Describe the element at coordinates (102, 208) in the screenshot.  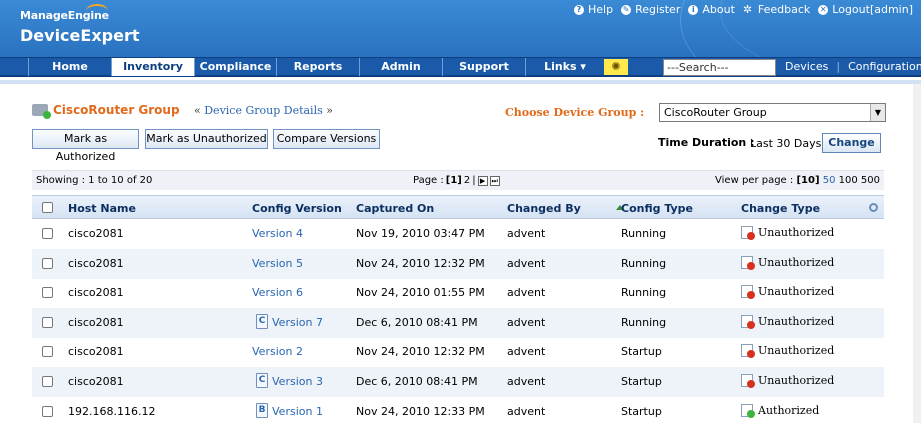
I see `col-host-name: Host Name` at that location.